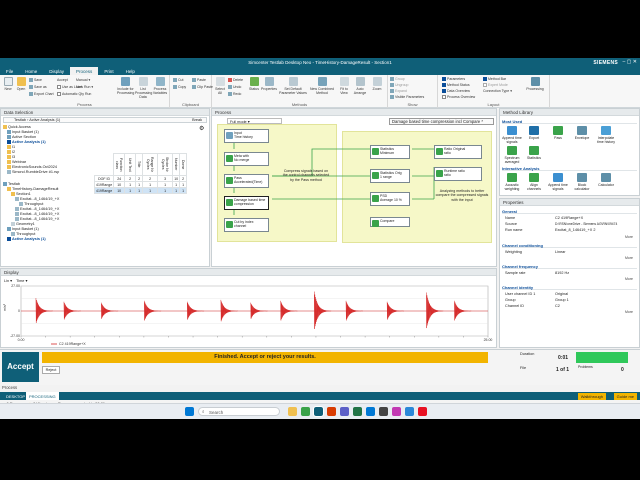  Describe the element at coordinates (62, 80) in the screenshot. I see `accept-mode: Accept` at that location.